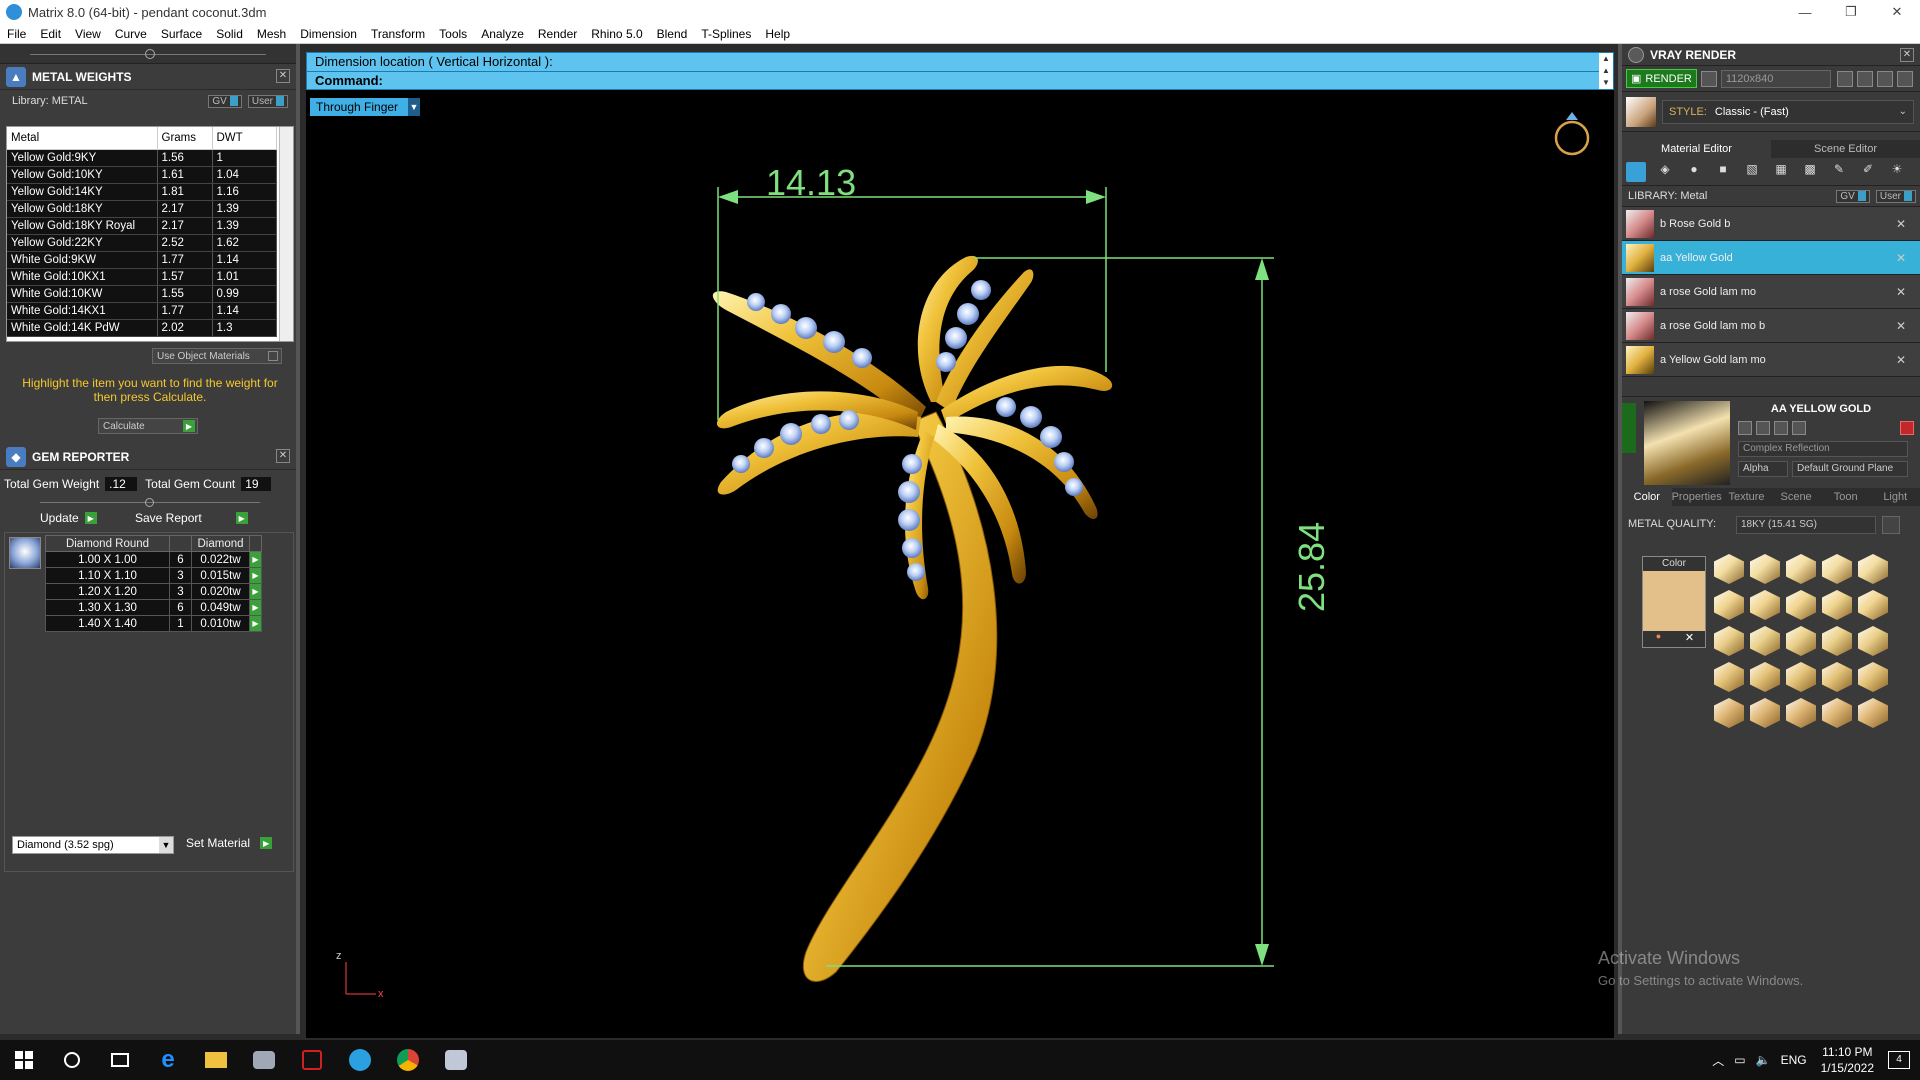 Image resolution: width=1920 pixels, height=1080 pixels. I want to click on table-row: White Gold:10KW 1.55 0.99, so click(142, 294).